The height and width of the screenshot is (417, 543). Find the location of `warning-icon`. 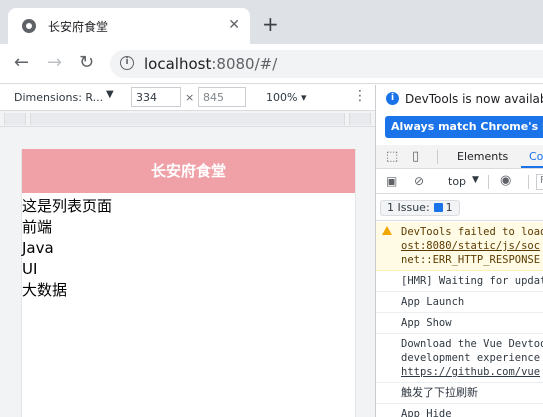

warning-icon is located at coordinates (387, 230).